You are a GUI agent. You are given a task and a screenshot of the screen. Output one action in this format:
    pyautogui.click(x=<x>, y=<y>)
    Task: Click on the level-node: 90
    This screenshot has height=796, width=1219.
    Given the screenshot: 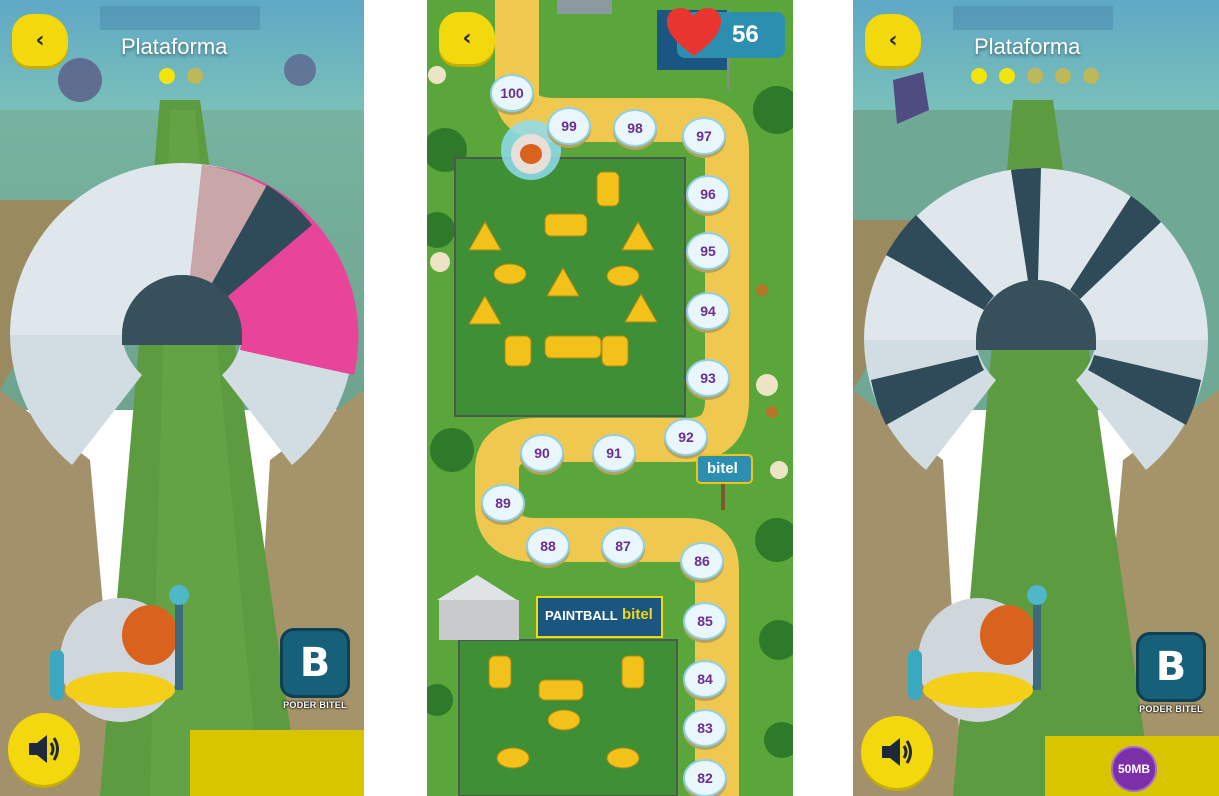 What is the action you would take?
    pyautogui.click(x=542, y=453)
    